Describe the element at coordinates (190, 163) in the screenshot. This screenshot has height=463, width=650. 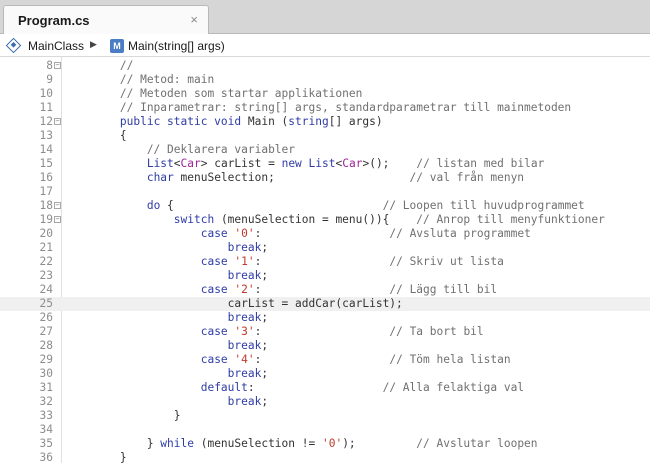
I see `code-token: Car` at that location.